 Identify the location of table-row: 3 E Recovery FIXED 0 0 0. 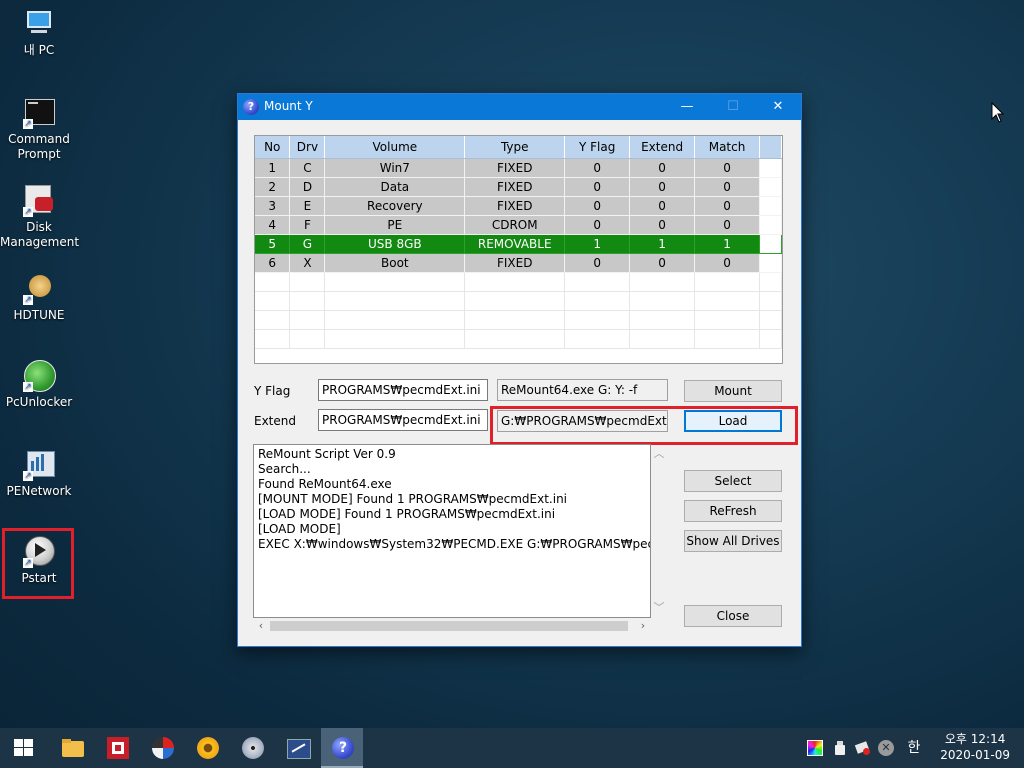
(518, 206).